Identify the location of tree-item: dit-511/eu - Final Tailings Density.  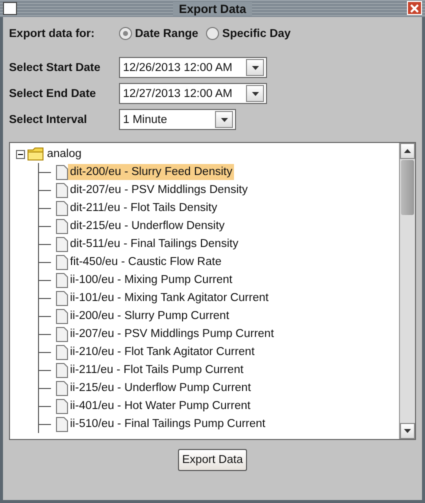
(154, 244).